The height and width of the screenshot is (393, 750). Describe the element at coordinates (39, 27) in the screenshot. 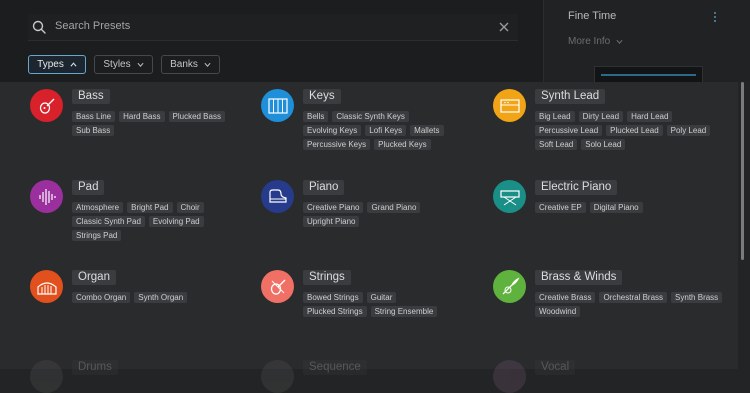

I see `search-icon` at that location.